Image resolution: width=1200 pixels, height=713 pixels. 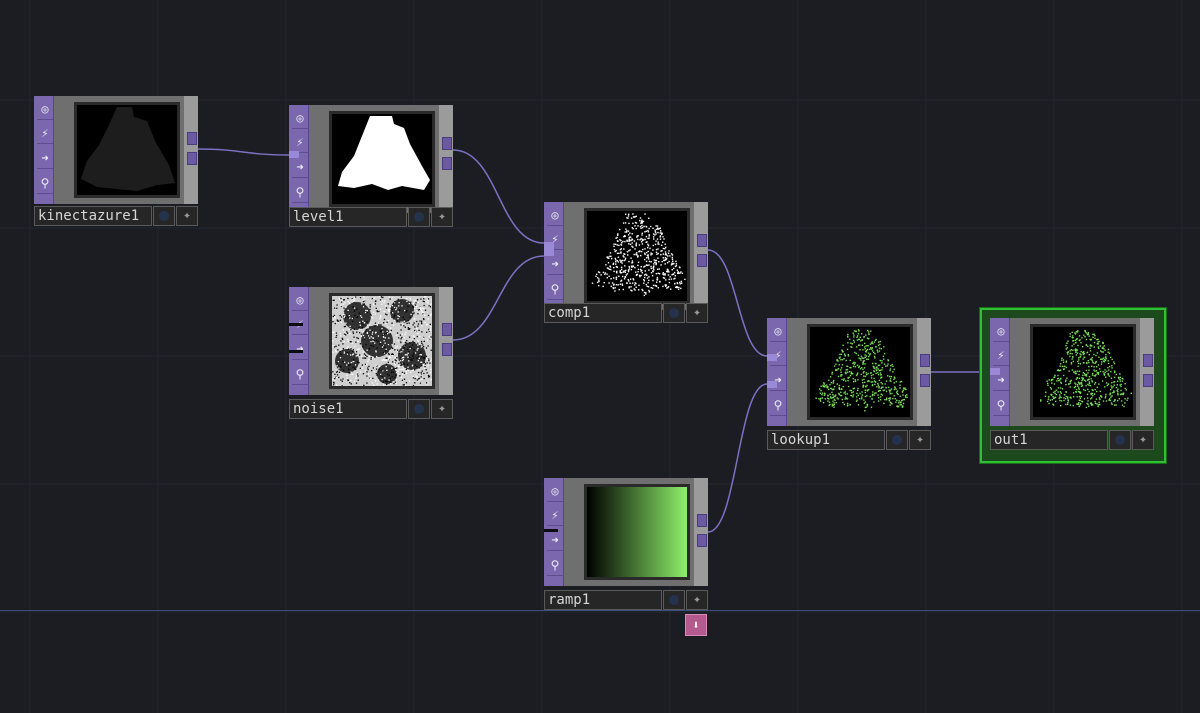 I want to click on node-name-field: lookup1, so click(x=826, y=440).